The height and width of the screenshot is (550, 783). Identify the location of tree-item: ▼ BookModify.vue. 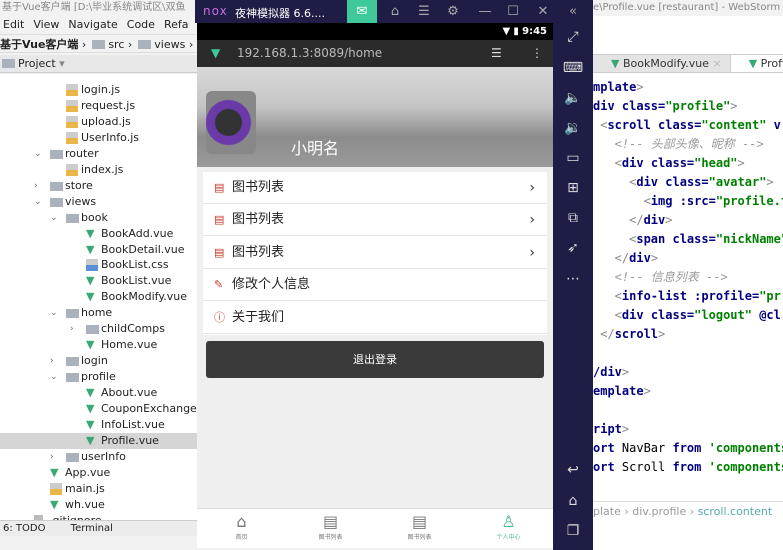
(98, 297).